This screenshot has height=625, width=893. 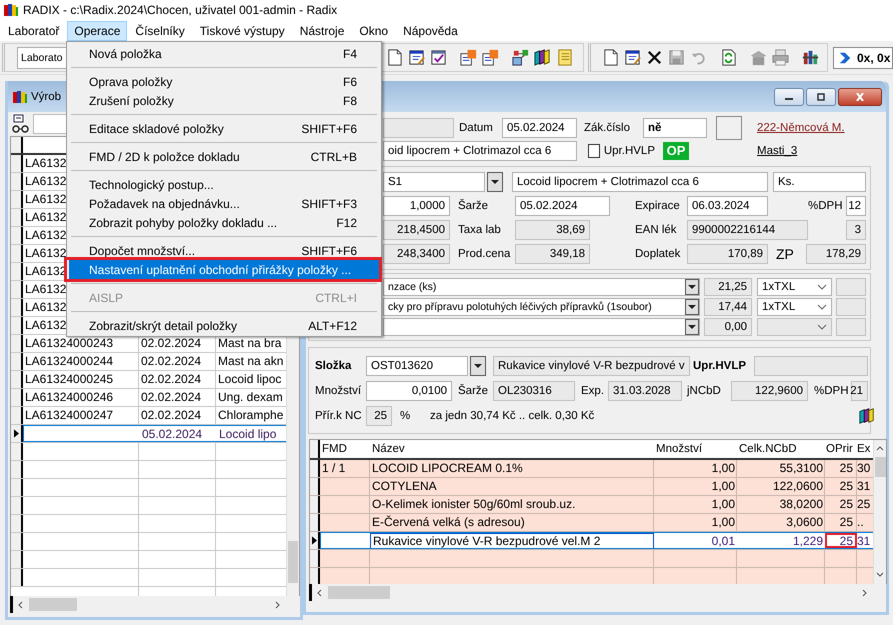 What do you see at coordinates (541, 307) in the screenshot?
I see `combo-box: cky pro přípravu polotuhých léčivých přípravků (1soubor)` at bounding box center [541, 307].